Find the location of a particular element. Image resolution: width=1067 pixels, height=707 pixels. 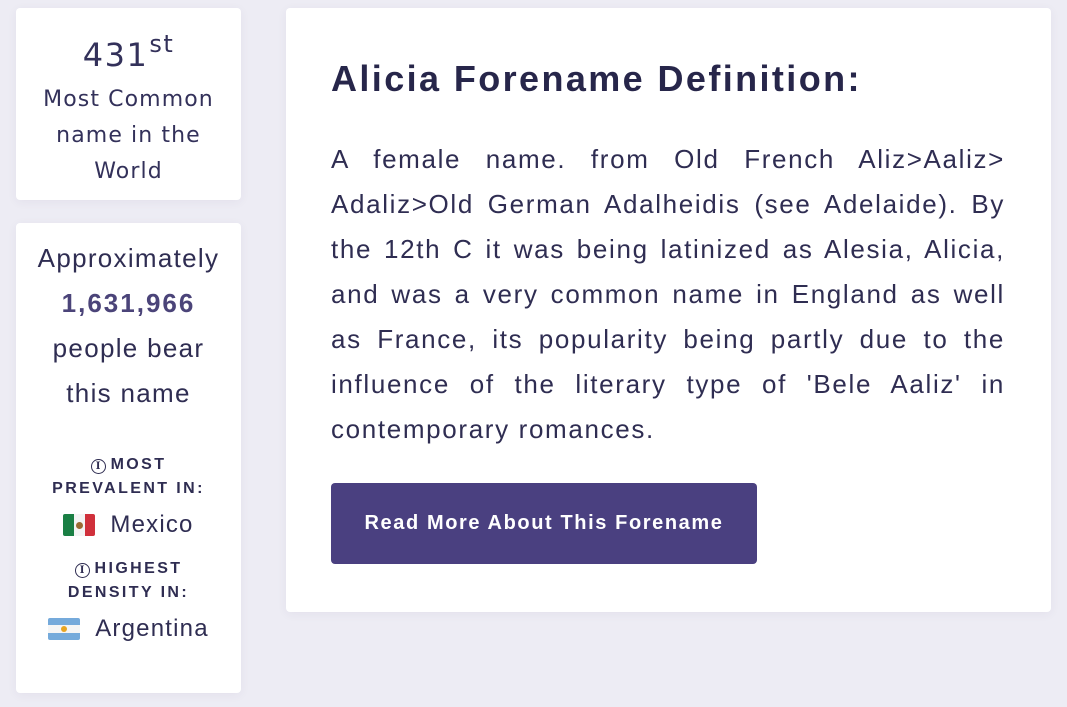

highest-density-country: Argentina is located at coordinates (128, 629).